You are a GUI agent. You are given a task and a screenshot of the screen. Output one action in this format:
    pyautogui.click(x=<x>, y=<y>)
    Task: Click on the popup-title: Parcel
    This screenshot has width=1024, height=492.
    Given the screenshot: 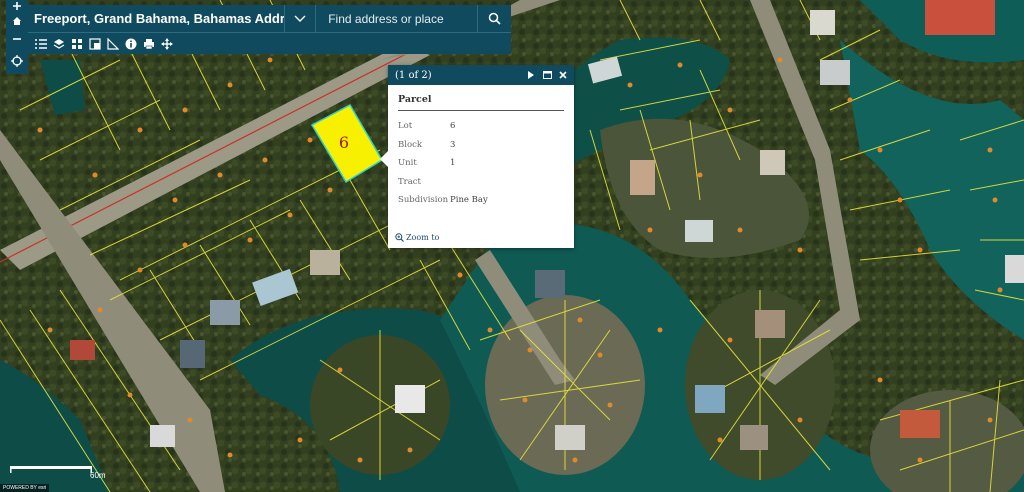 What is the action you would take?
    pyautogui.click(x=481, y=102)
    